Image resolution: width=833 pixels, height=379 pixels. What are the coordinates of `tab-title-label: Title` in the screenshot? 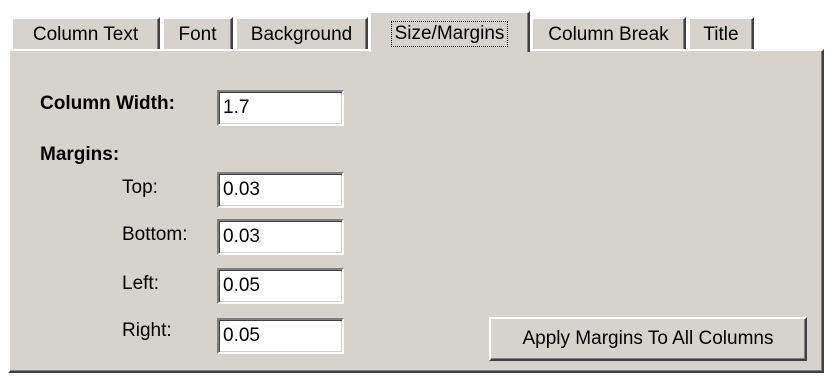 It's located at (721, 34).